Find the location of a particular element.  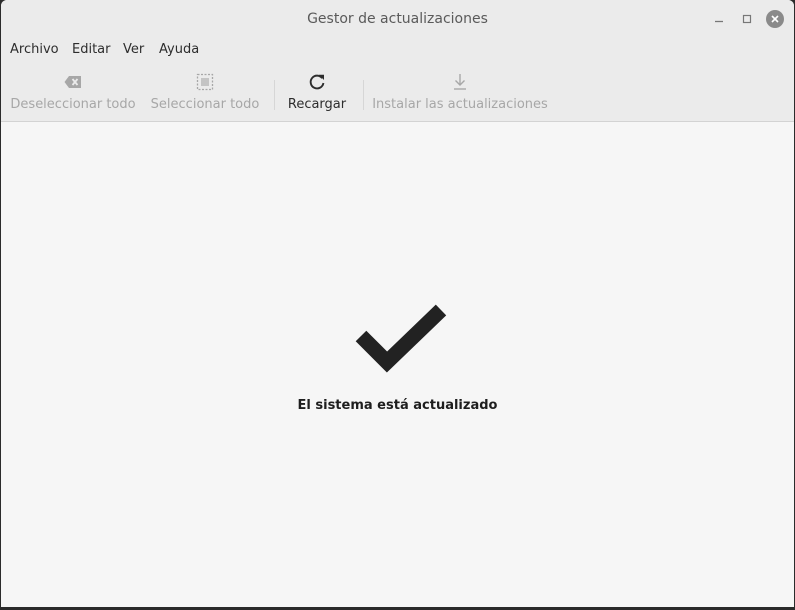

minimize-icon is located at coordinates (719, 21).